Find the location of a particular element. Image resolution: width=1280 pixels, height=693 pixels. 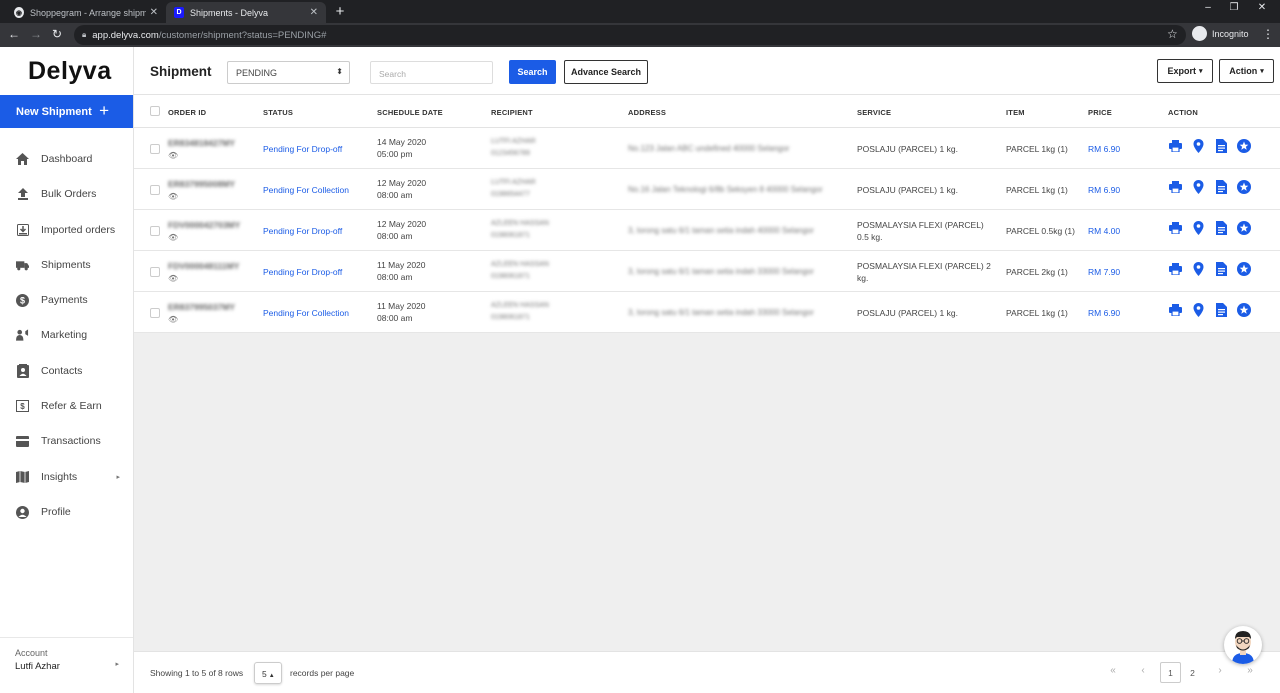

export-button: Export ▾ is located at coordinates (1185, 71).